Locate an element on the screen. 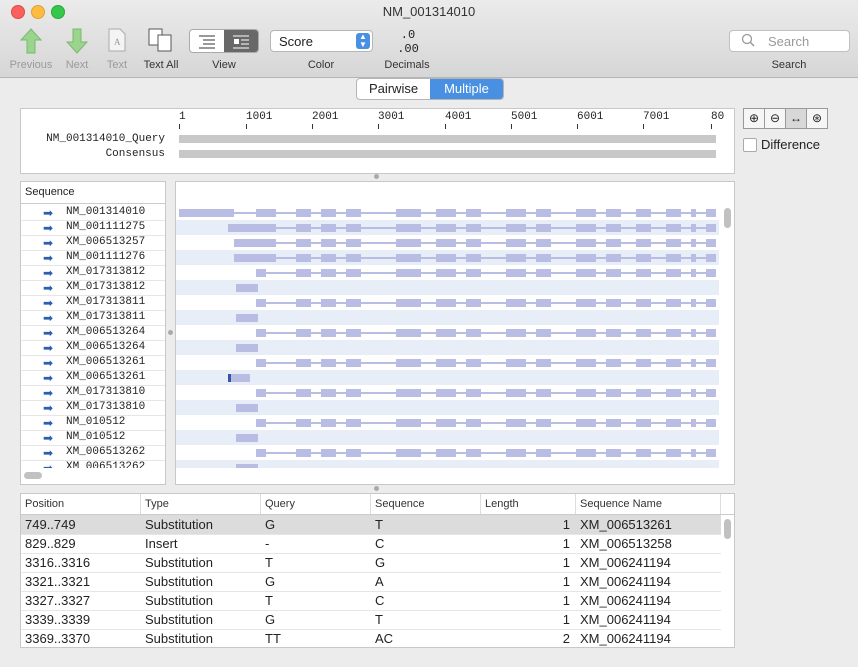 The image size is (858, 667). table-row: 829..829 Insert - C 1 XM_006513258 is located at coordinates (371, 544).